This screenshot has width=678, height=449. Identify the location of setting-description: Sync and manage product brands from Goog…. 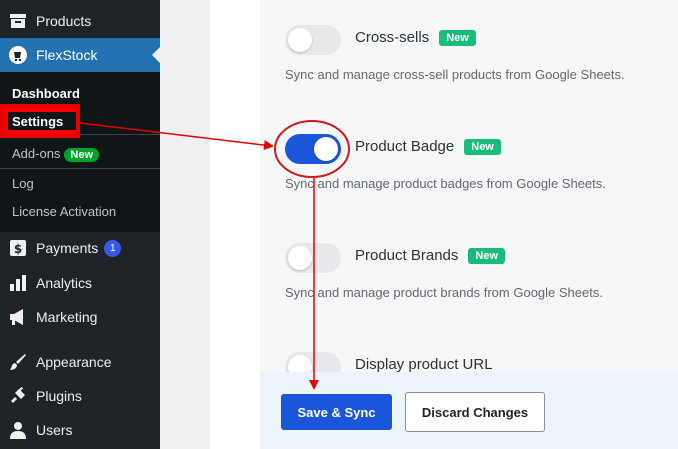
(444, 292).